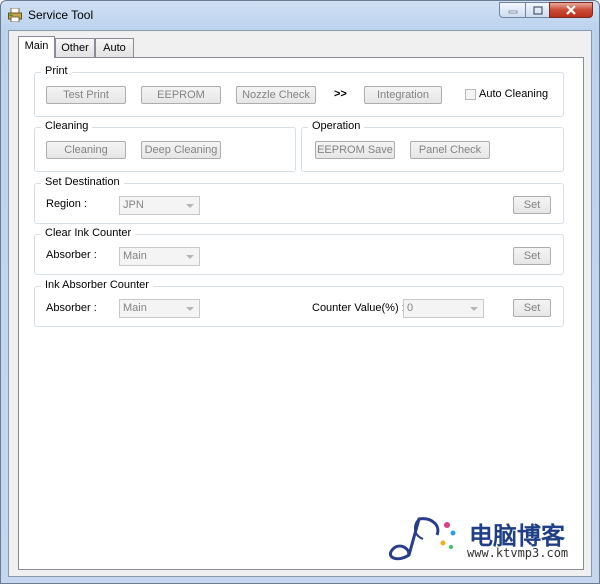 Image resolution: width=600 pixels, height=584 pixels. Describe the element at coordinates (181, 150) in the screenshot. I see `deep-cleaning-button: Deep Cleaning` at that location.